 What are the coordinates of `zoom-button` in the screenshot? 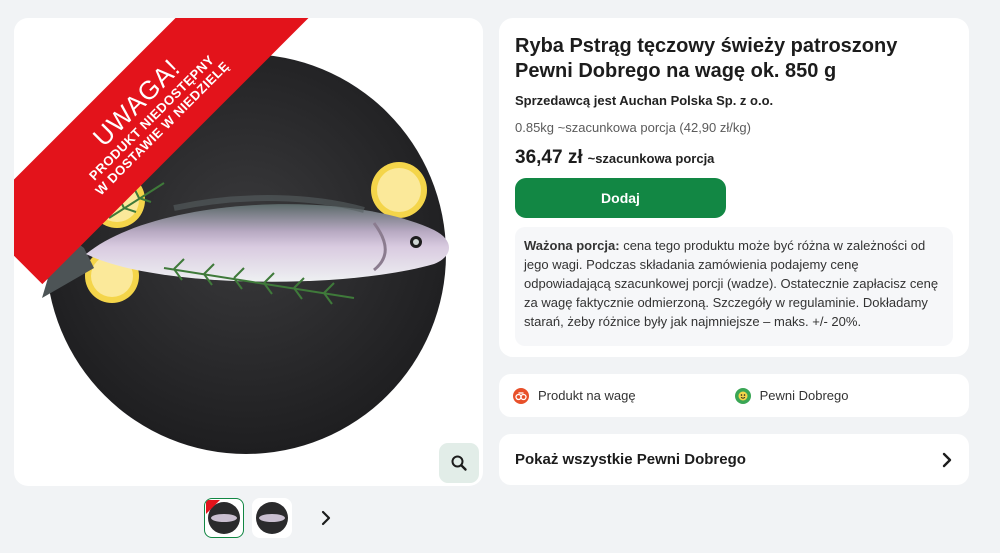 It's located at (459, 463).